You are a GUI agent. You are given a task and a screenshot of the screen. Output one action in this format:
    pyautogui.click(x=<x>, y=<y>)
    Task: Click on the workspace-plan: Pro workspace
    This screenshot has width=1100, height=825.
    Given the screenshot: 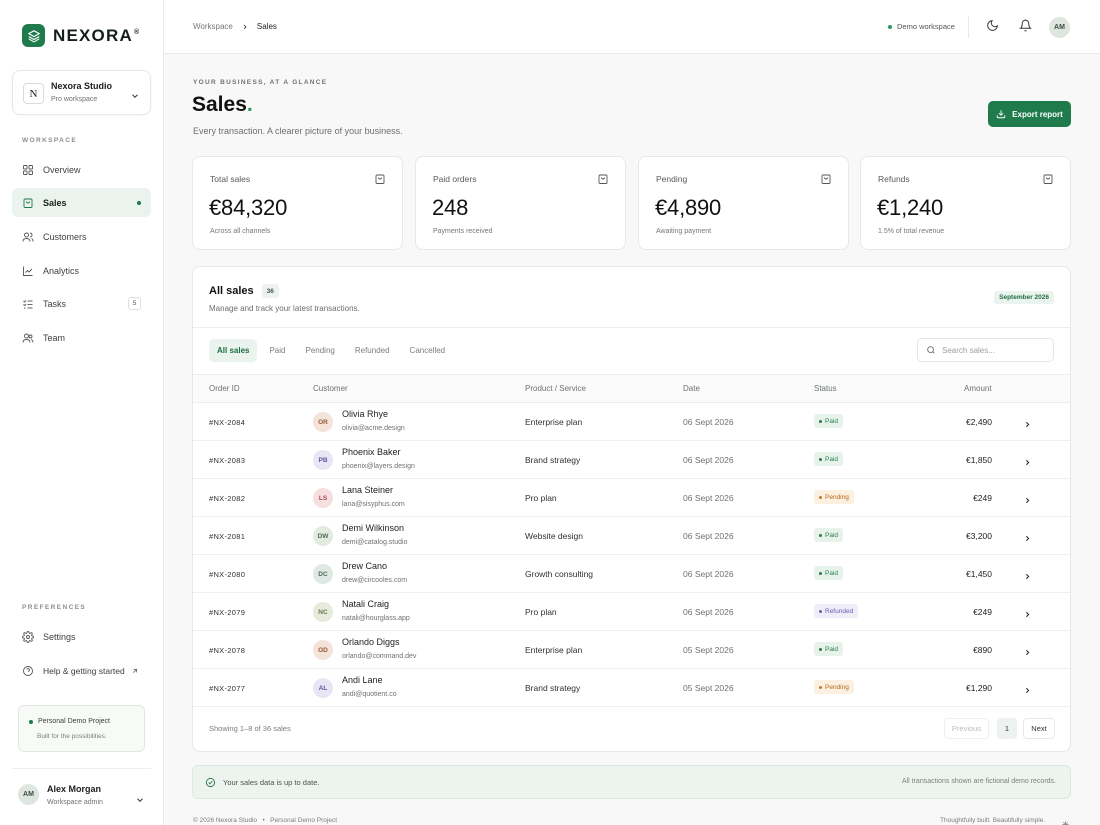 What is the action you would take?
    pyautogui.click(x=74, y=99)
    